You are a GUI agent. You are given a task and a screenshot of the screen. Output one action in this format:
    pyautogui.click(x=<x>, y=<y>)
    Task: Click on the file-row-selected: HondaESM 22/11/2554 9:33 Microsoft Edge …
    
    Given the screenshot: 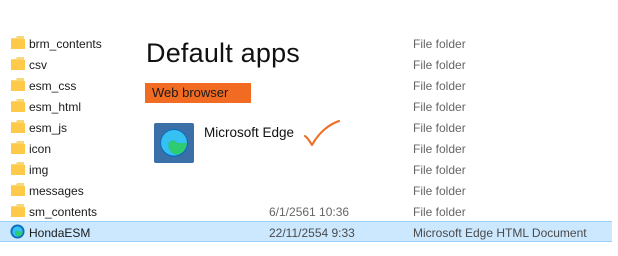 What is the action you would take?
    pyautogui.click(x=306, y=231)
    